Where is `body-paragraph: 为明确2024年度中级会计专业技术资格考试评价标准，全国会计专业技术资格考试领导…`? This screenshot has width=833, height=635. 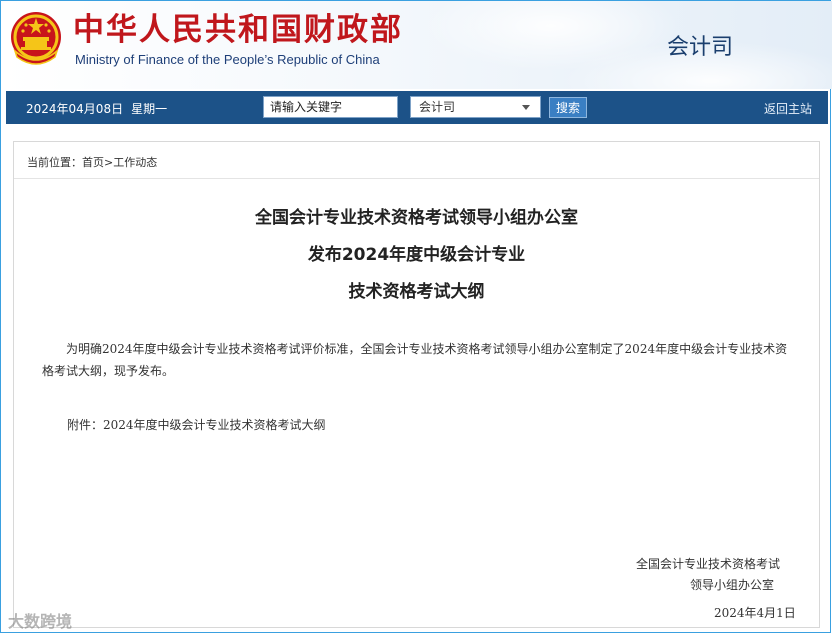 body-paragraph: 为明确2024年度中级会计专业技术资格考试评价标准，全国会计专业技术资格考试领导… is located at coordinates (415, 360).